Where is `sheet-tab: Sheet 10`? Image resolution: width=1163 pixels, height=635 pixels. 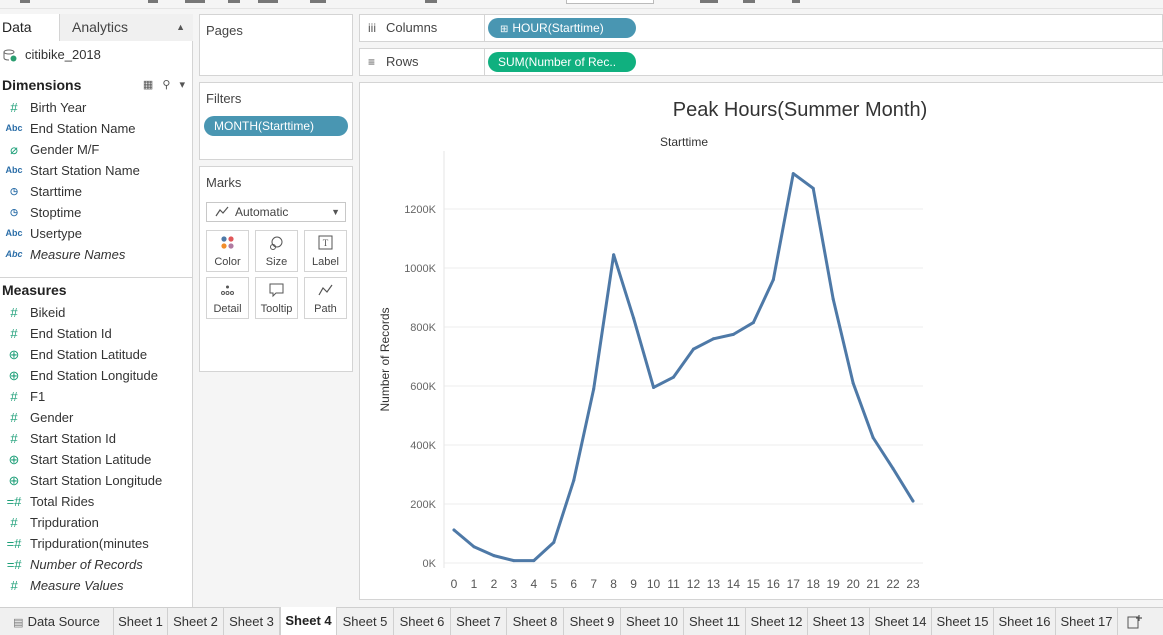
sheet-tab: Sheet 10 is located at coordinates (652, 621).